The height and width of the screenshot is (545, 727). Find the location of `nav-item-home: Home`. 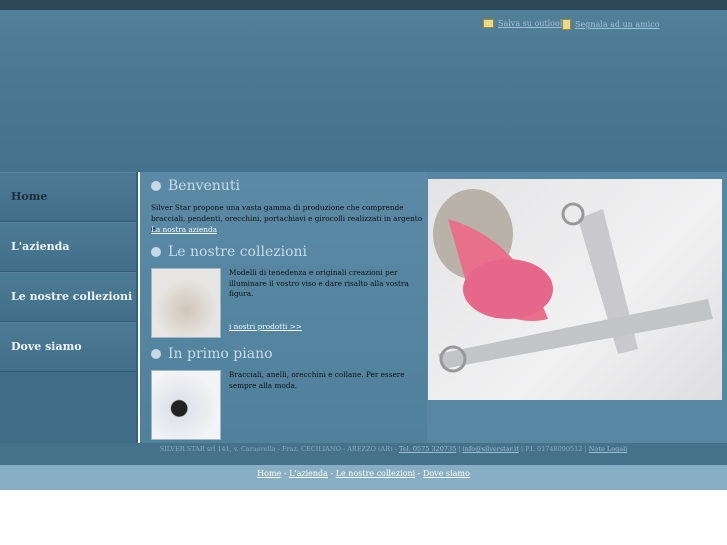

nav-item-home: Home is located at coordinates (68, 197).